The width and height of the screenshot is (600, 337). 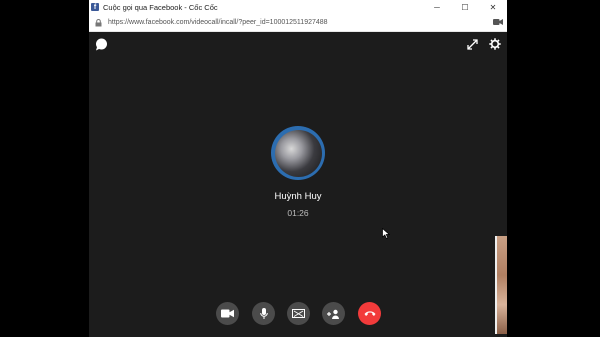 What do you see at coordinates (160, 7) in the screenshot?
I see `window-title: Cuộc gọi qua Facebook - Cốc Cốc` at bounding box center [160, 7].